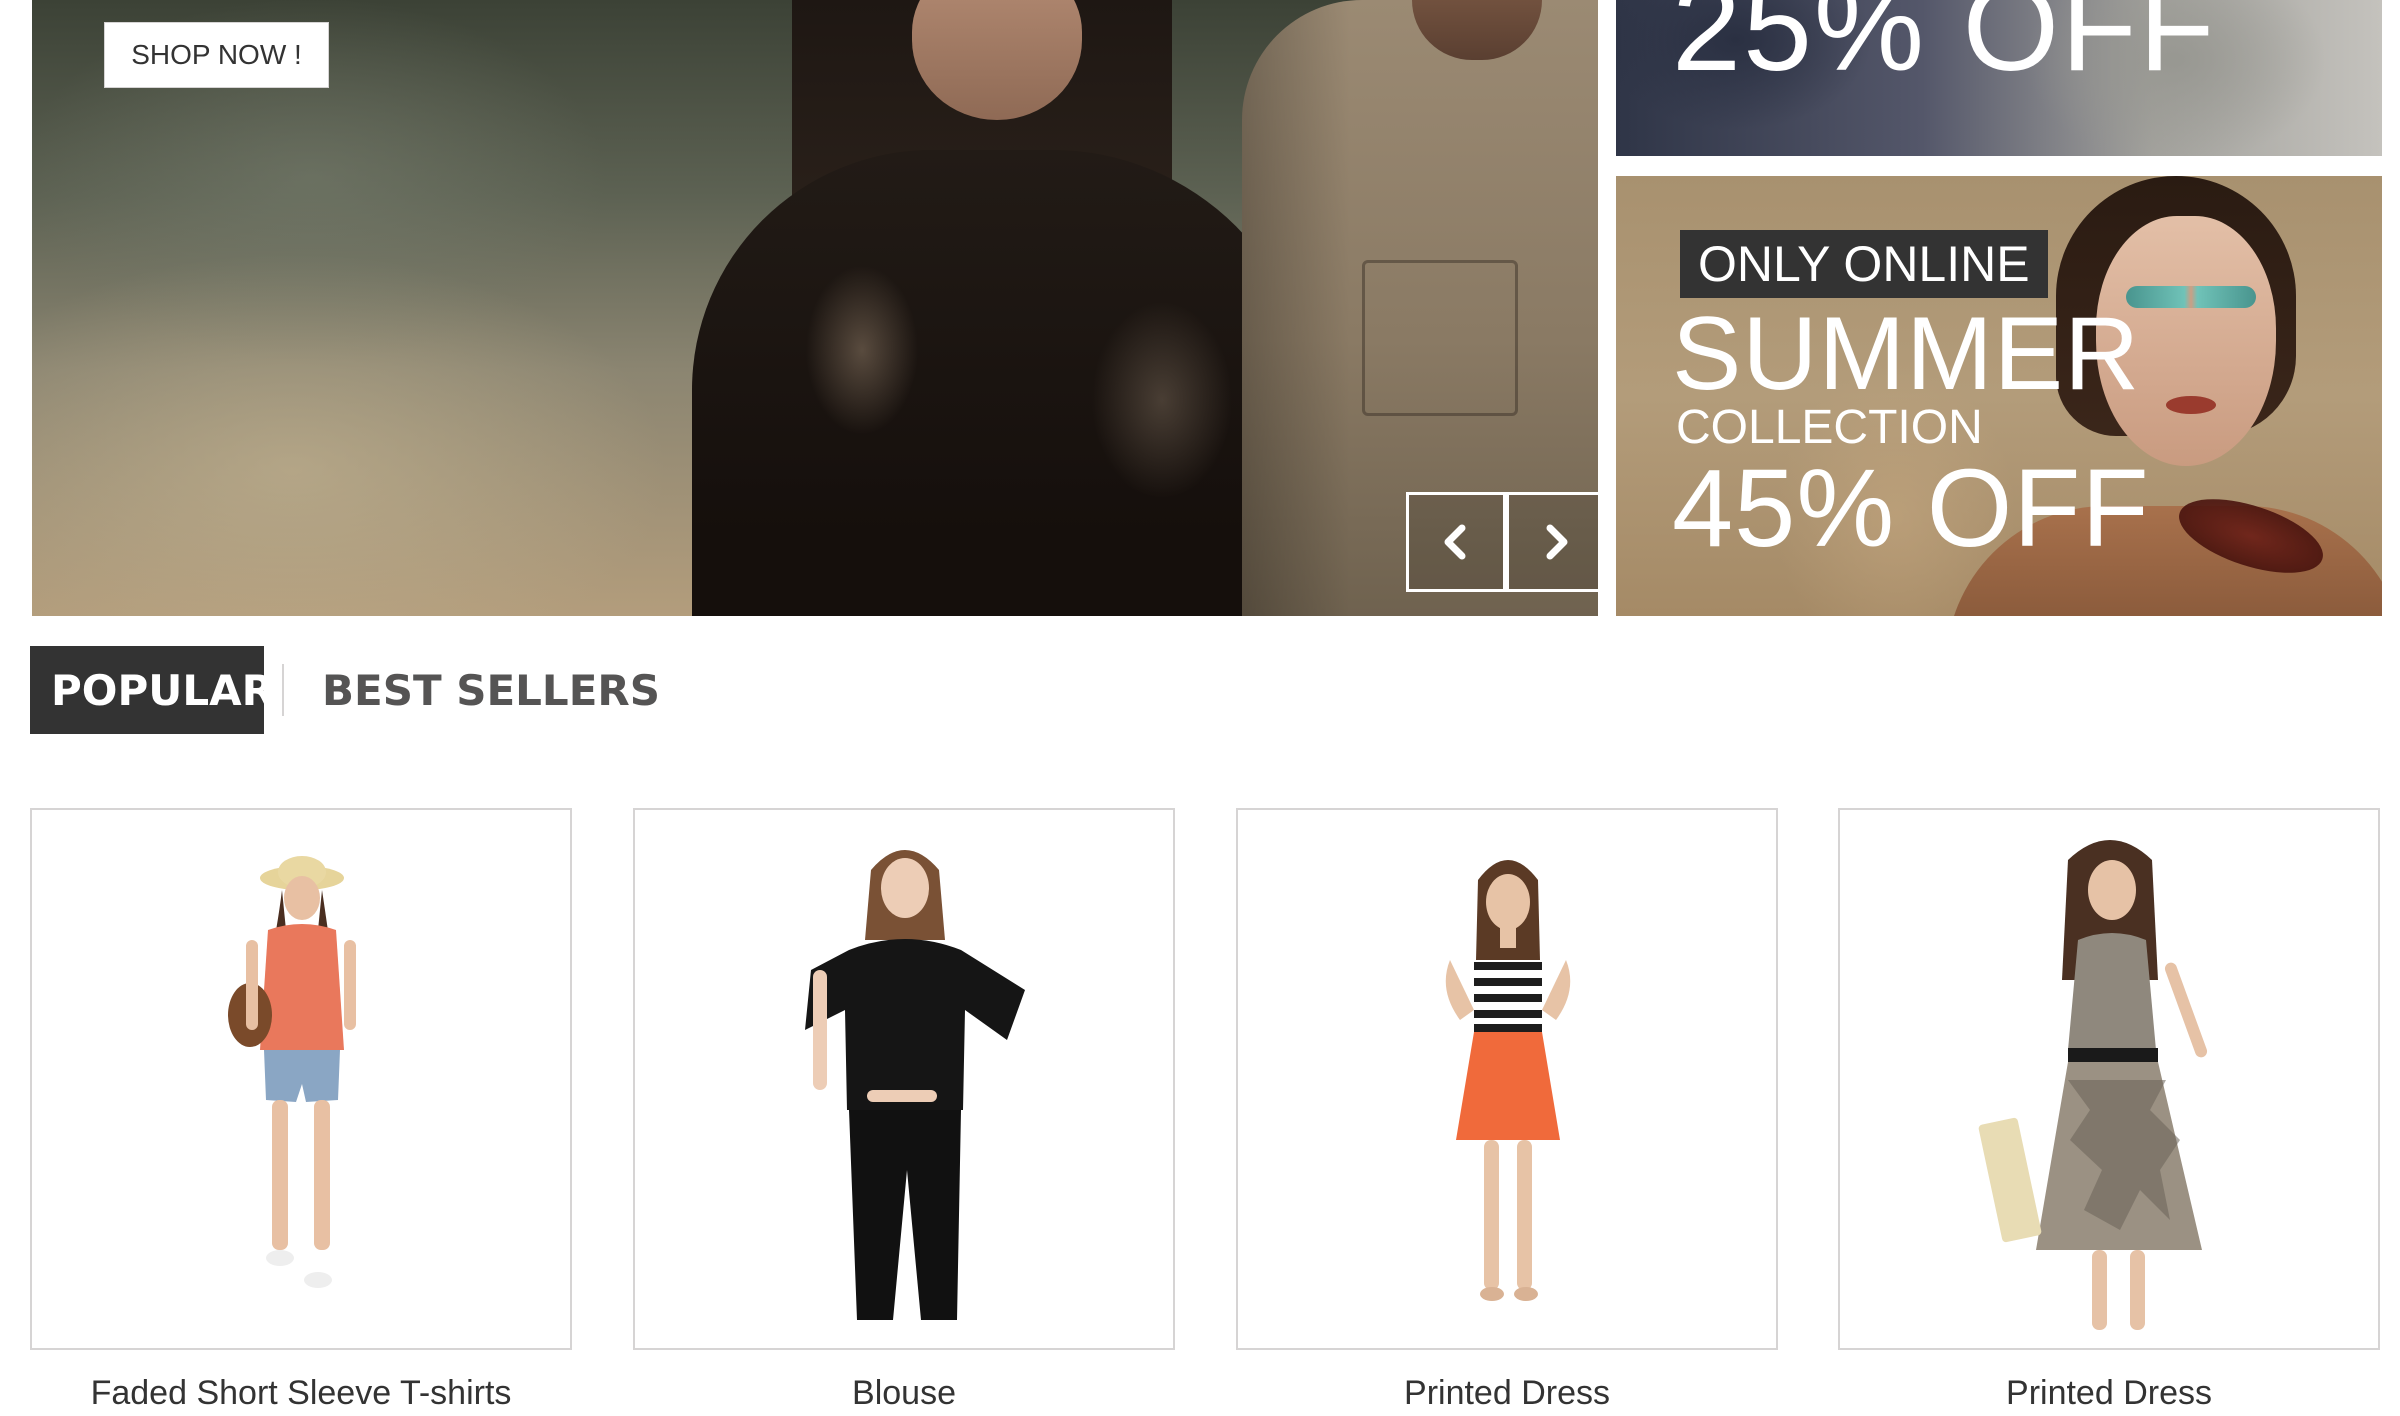  What do you see at coordinates (904, 1393) in the screenshot?
I see `product-name: Blouse` at bounding box center [904, 1393].